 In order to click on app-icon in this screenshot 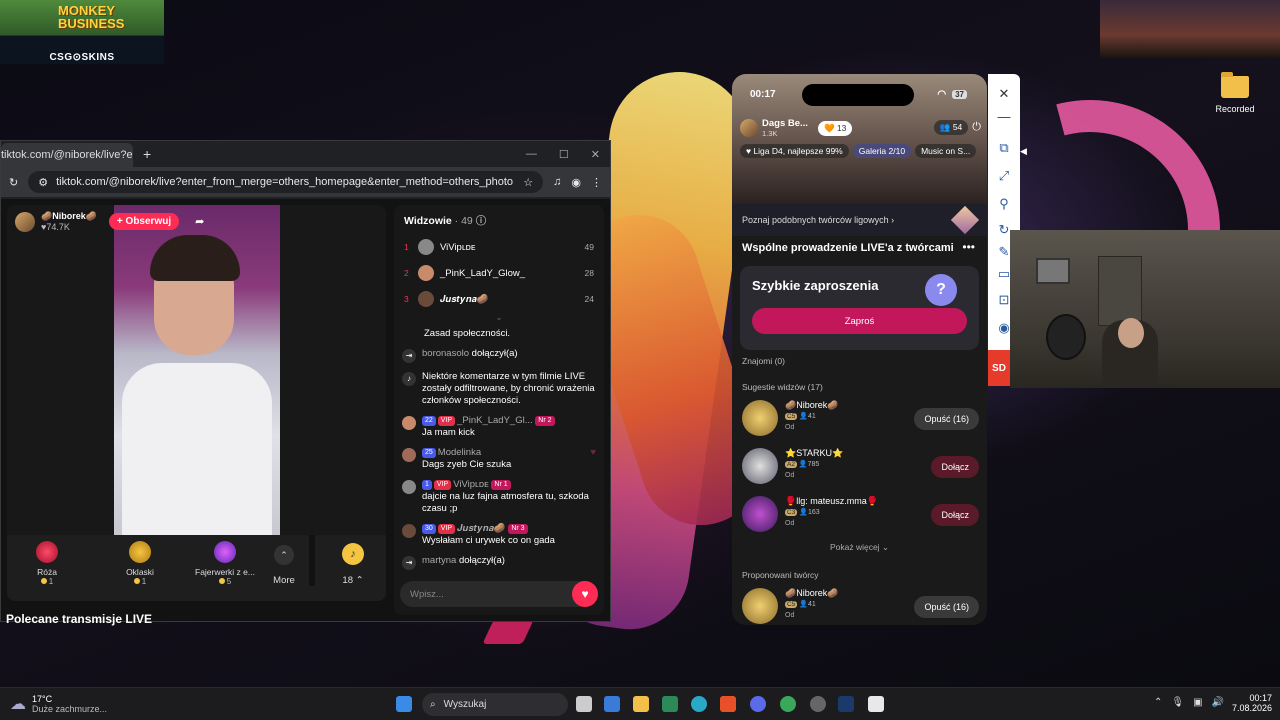, I will do `click(876, 704)`.